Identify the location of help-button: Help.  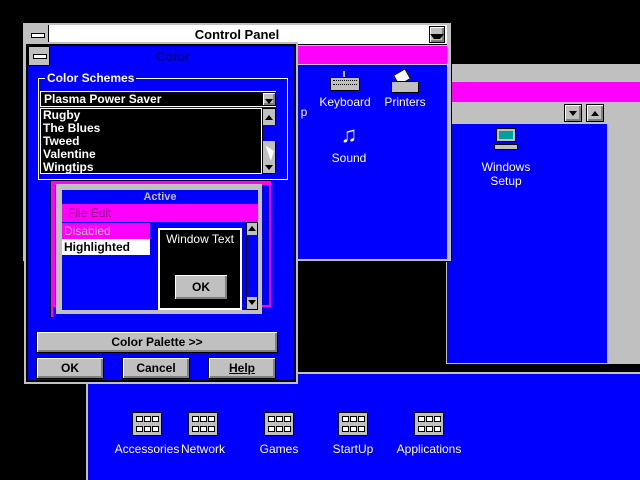
(242, 368).